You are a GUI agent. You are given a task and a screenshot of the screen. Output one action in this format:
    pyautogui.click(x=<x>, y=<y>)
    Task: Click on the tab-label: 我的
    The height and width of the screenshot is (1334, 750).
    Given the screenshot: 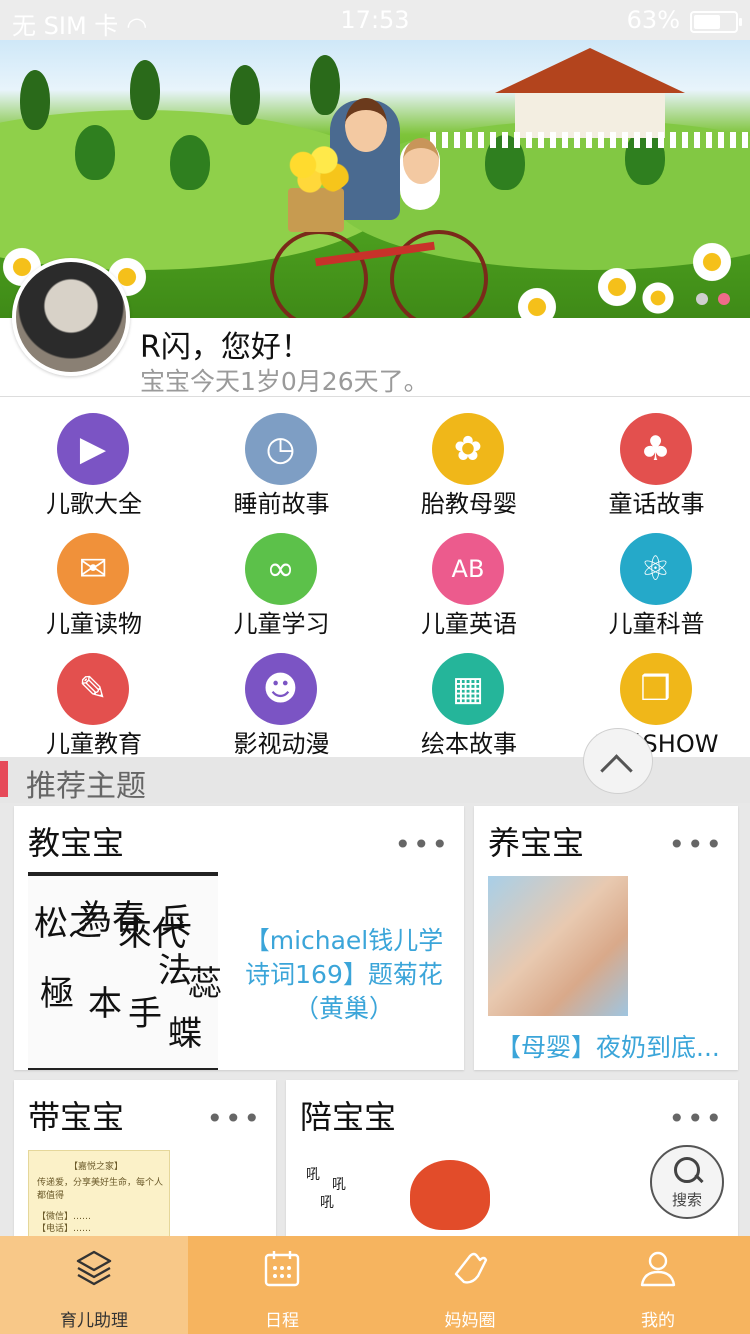 What is the action you would take?
    pyautogui.click(x=658, y=1321)
    